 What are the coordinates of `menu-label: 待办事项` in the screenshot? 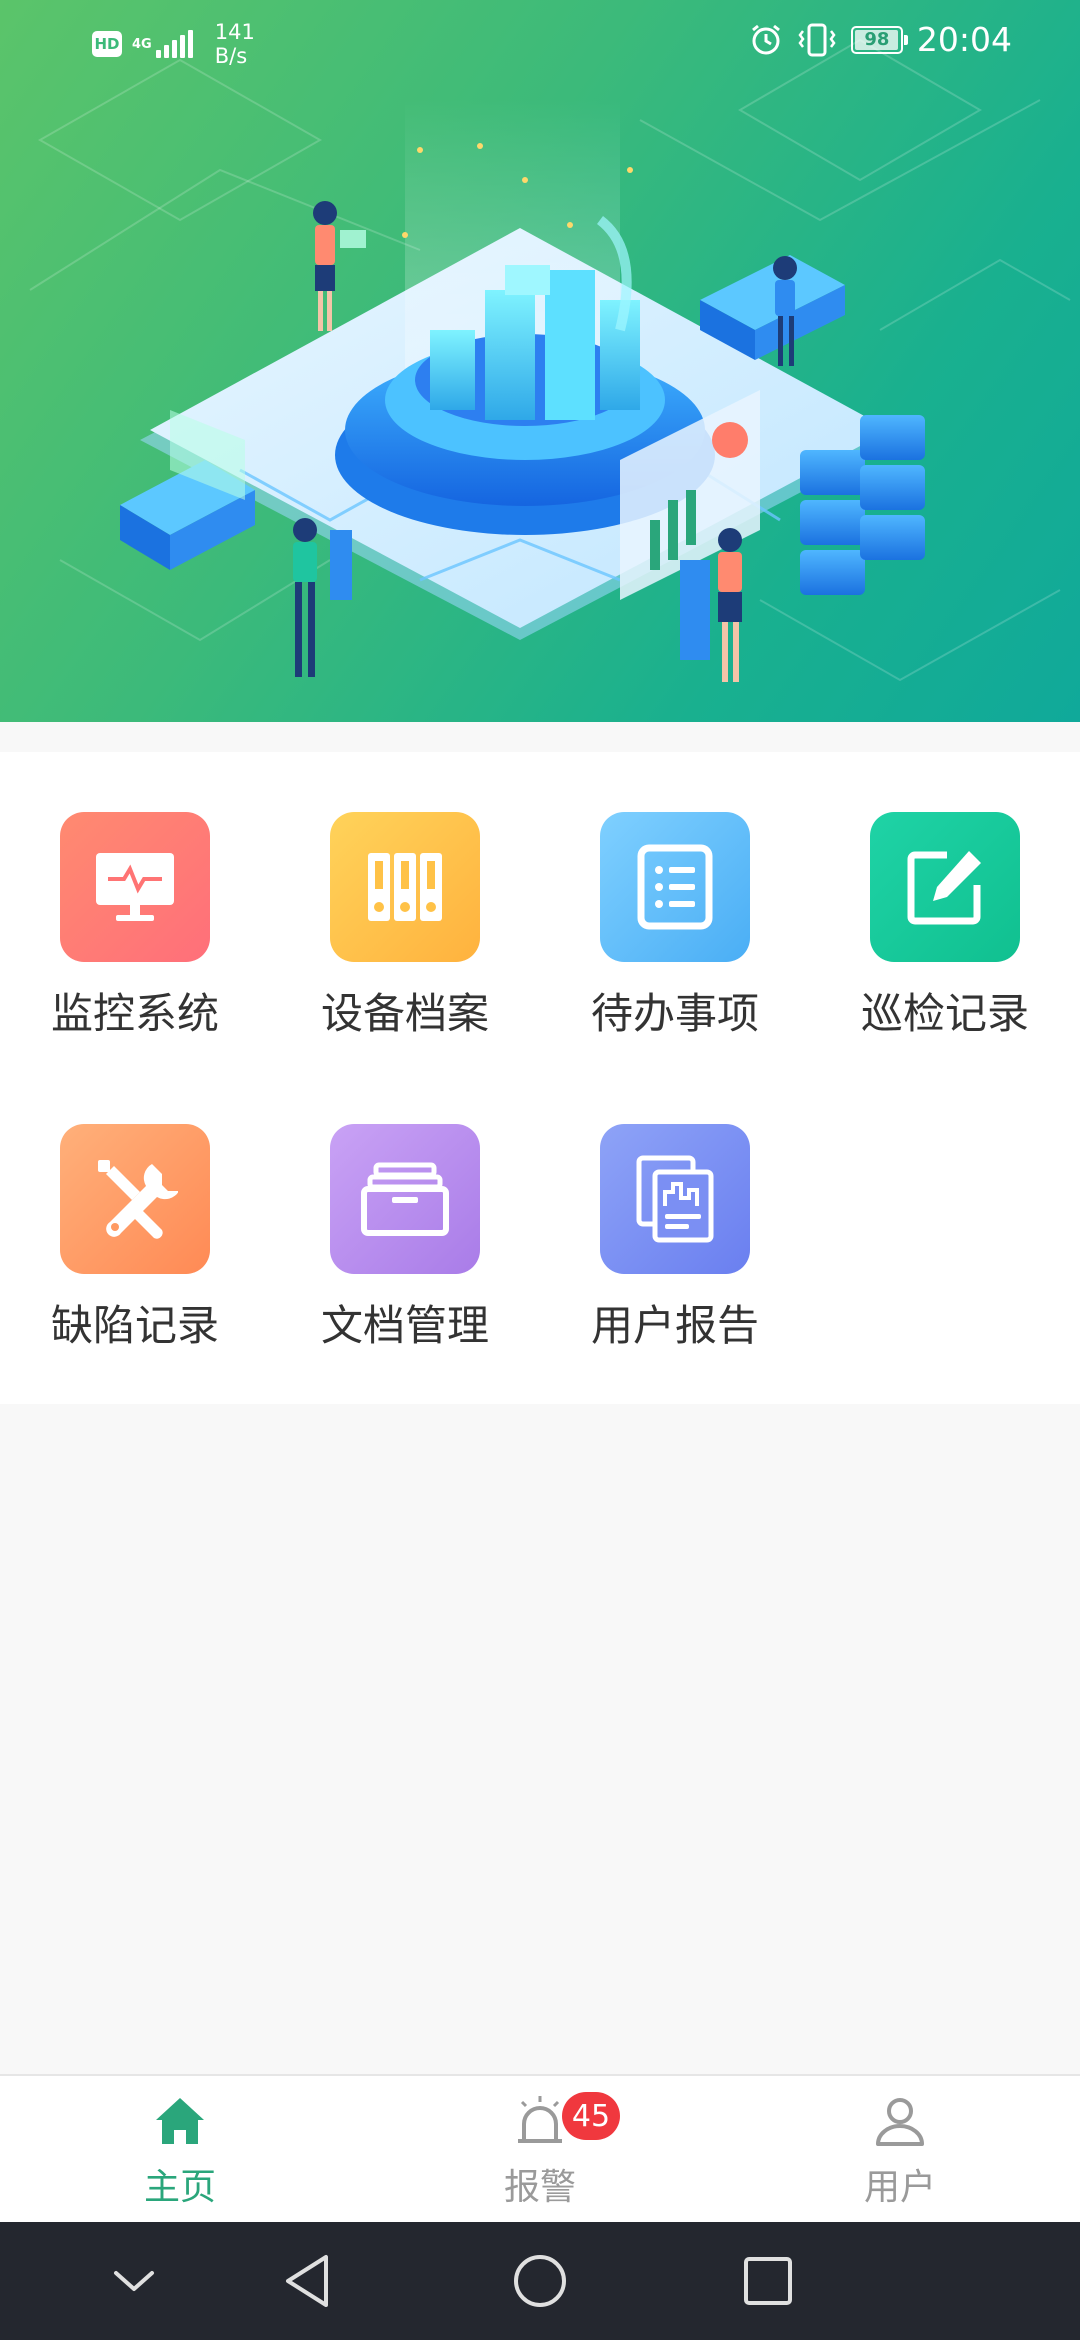 It's located at (674, 1013).